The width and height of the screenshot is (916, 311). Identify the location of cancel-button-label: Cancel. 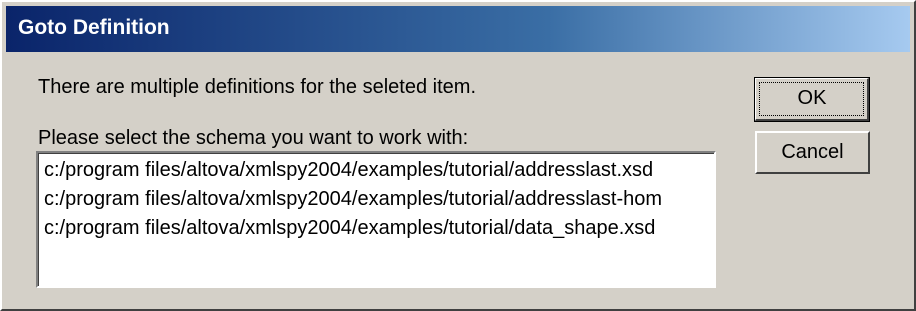
(812, 152).